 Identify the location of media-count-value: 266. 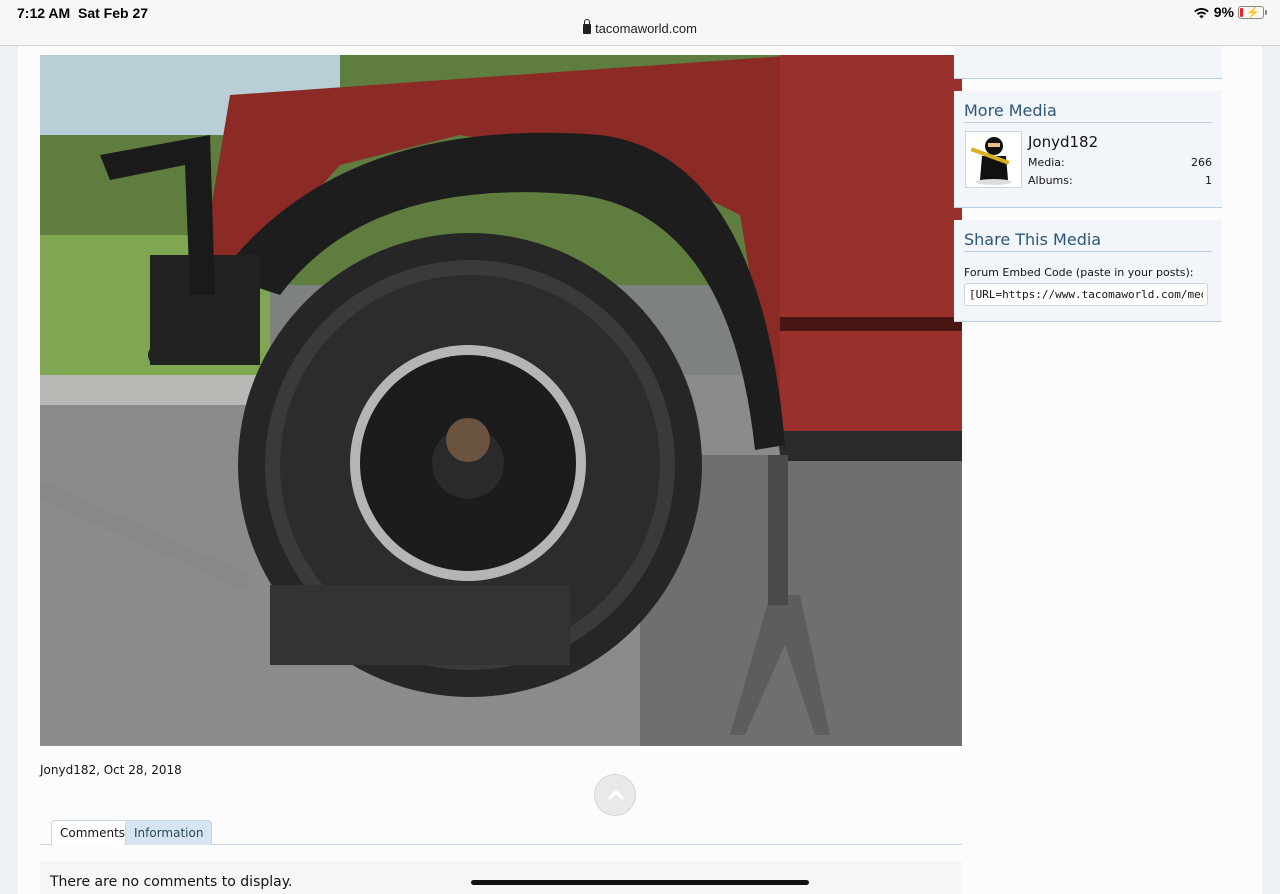
(1201, 162).